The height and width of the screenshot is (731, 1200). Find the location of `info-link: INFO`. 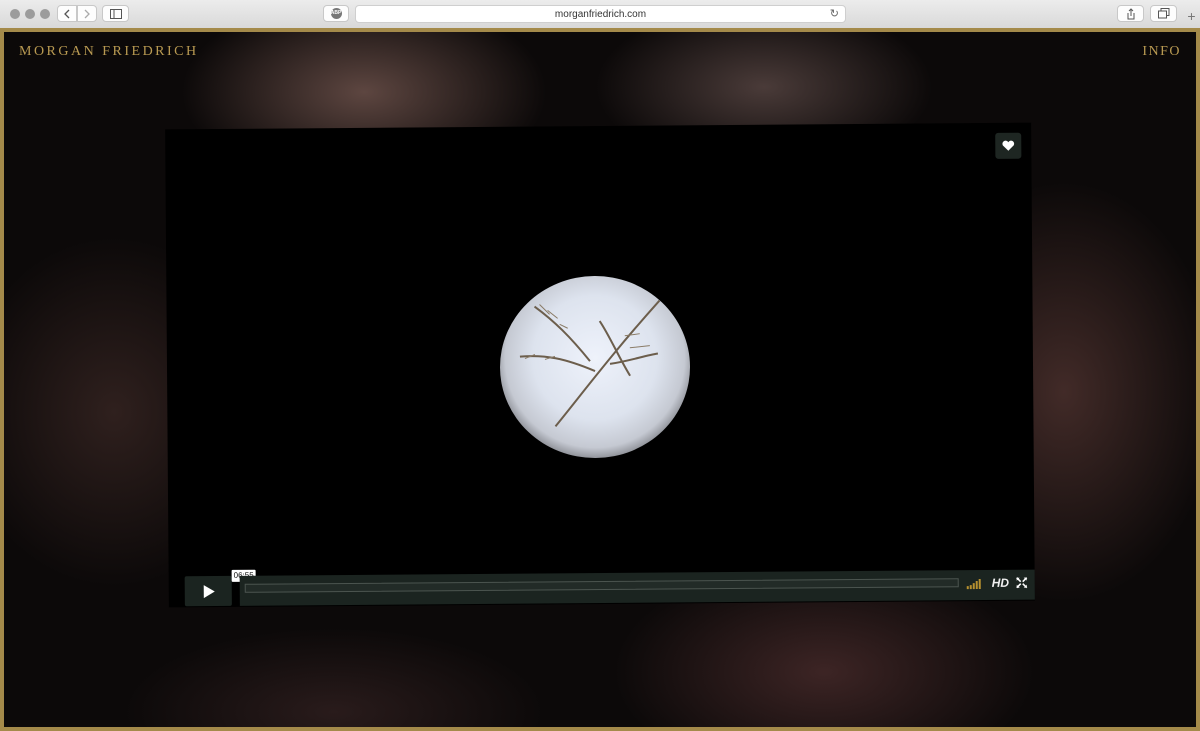

info-link: INFO is located at coordinates (1161, 52).